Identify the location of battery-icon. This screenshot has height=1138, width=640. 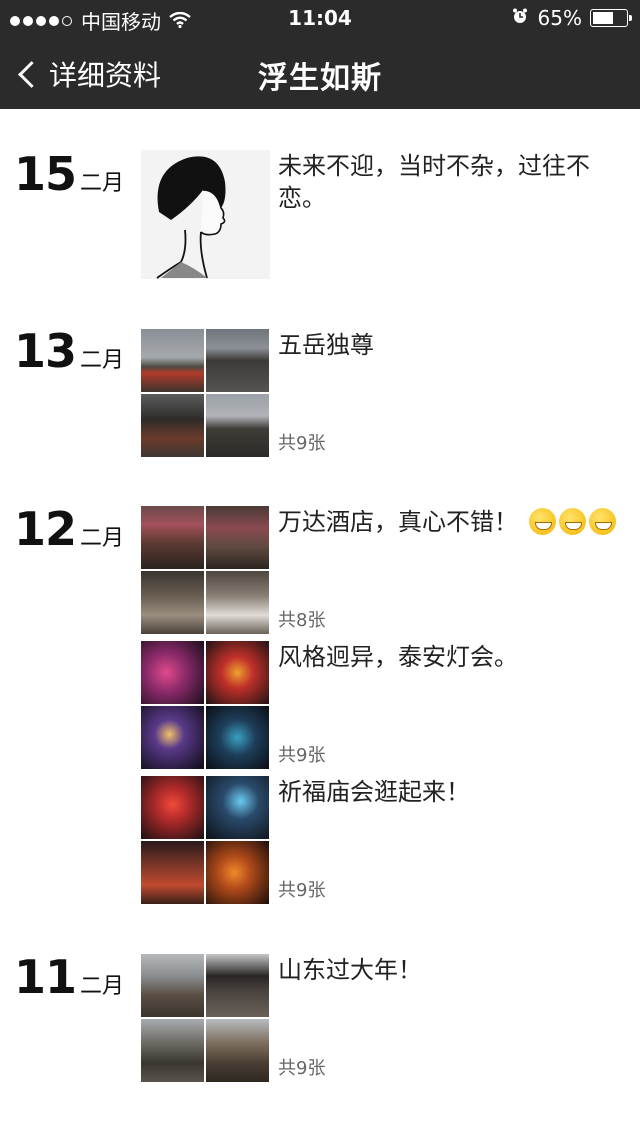
(611, 18).